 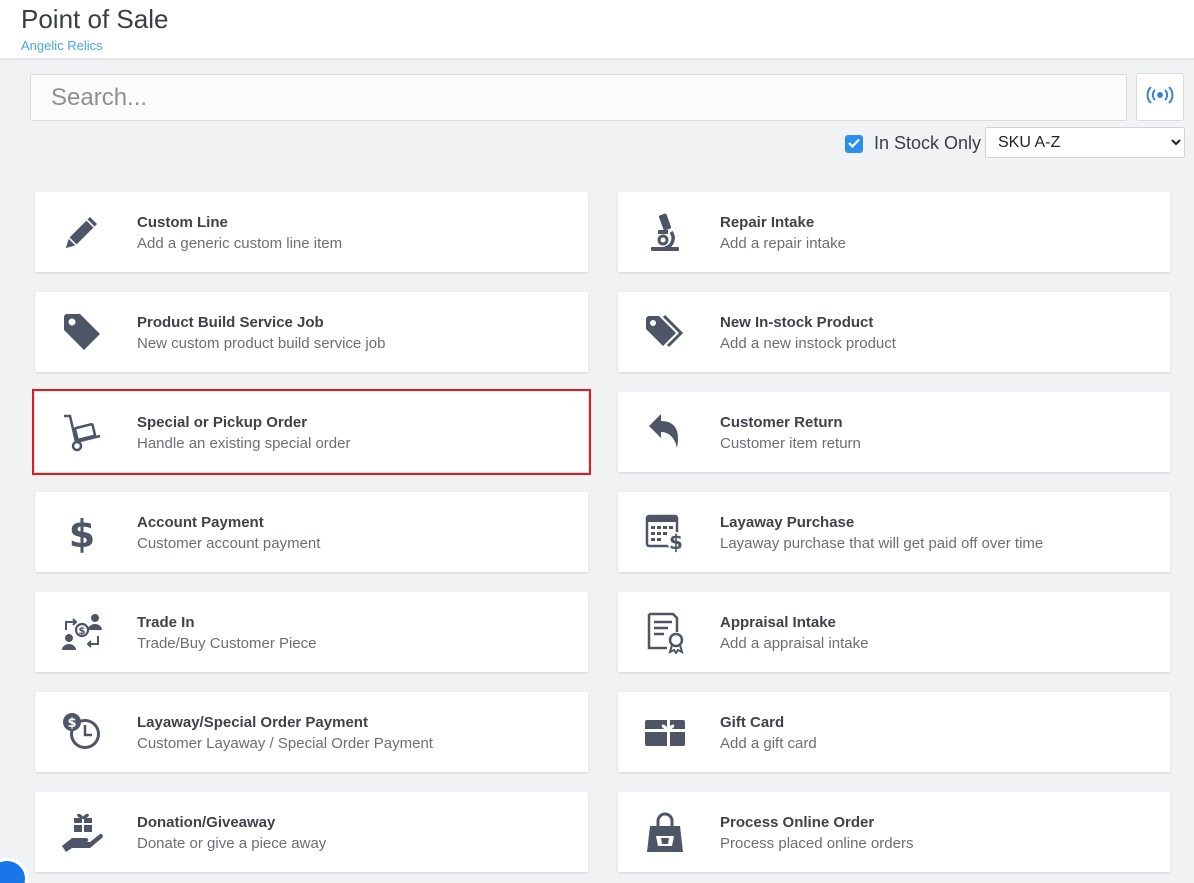 What do you see at coordinates (768, 743) in the screenshot?
I see `action-description: Add a gift card` at bounding box center [768, 743].